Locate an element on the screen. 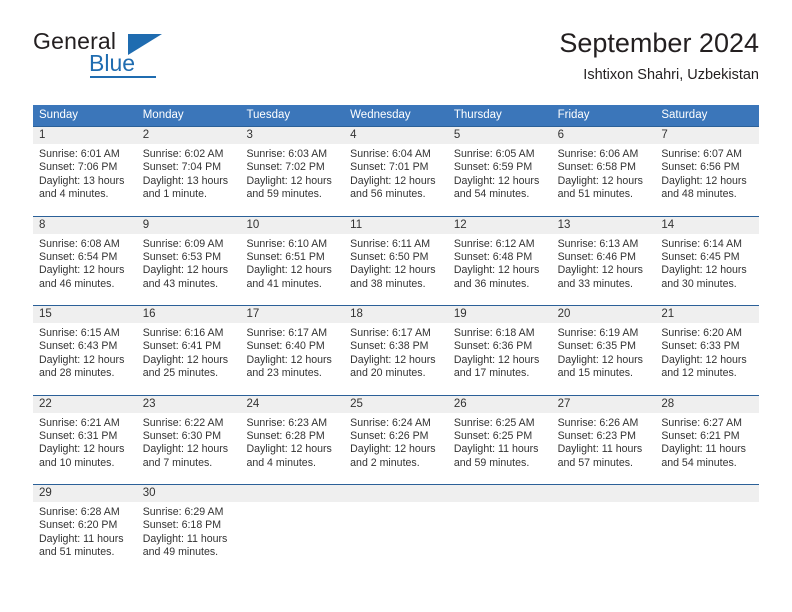 This screenshot has height=612, width=792. day-number: 9 is located at coordinates (146, 224).